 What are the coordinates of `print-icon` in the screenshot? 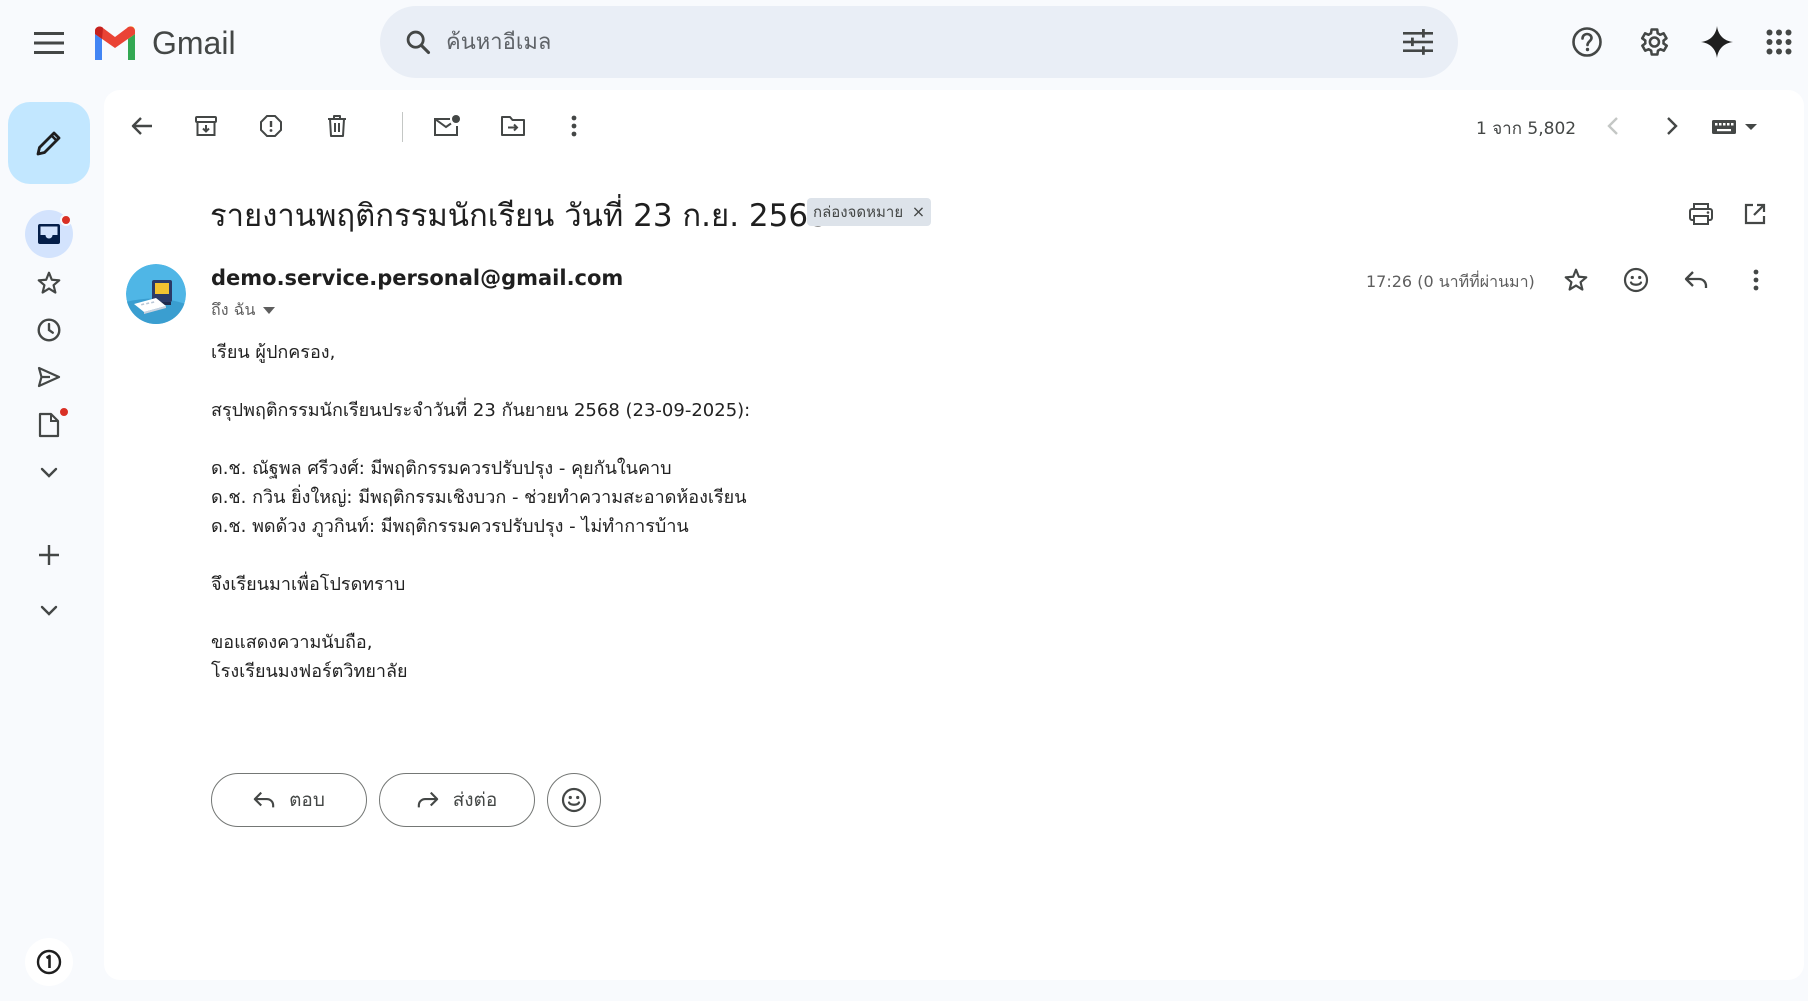 It's located at (1701, 214).